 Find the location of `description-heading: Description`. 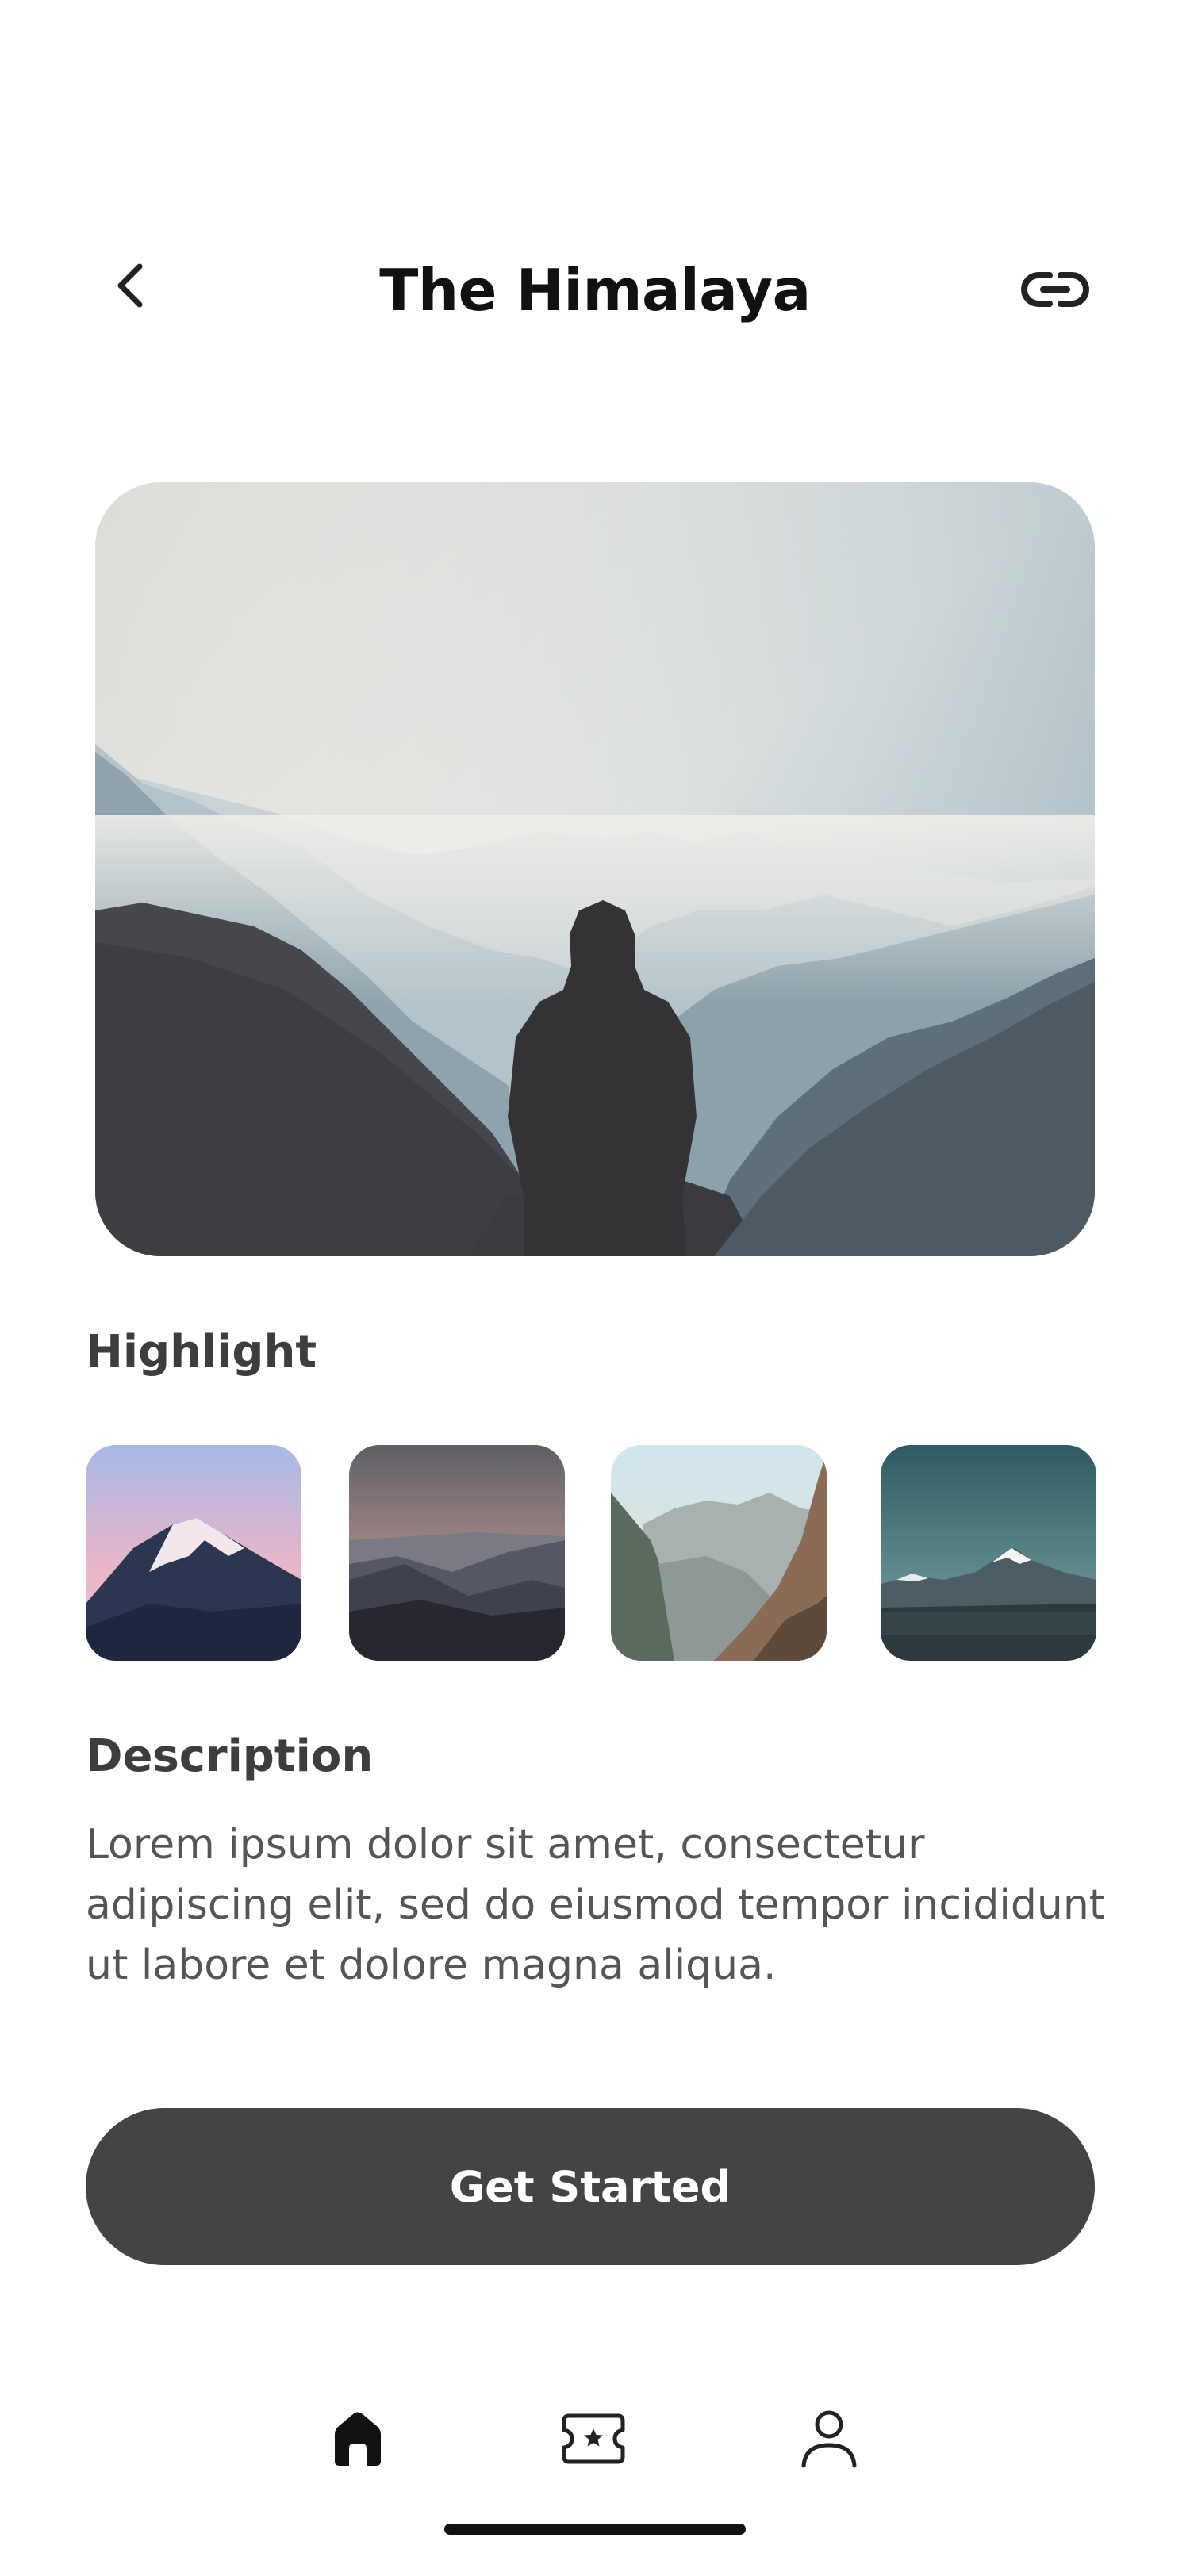

description-heading: Description is located at coordinates (230, 1757).